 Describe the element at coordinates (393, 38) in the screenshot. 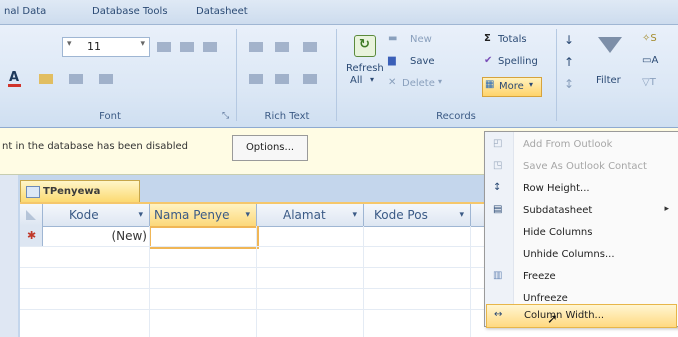

I see `new-record-icon: ▬` at that location.